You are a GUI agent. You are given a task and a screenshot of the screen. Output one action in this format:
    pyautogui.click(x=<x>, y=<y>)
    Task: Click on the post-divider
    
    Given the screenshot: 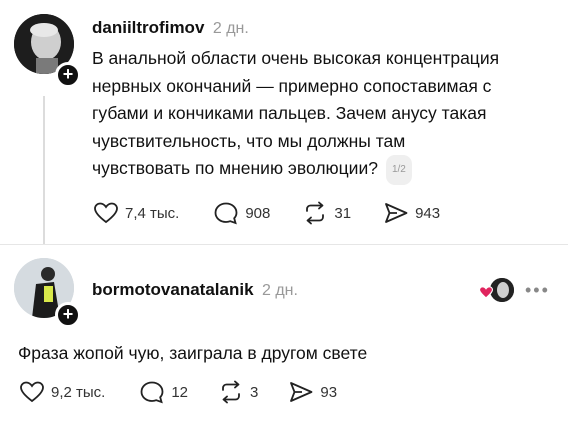 What is the action you would take?
    pyautogui.click(x=284, y=244)
    